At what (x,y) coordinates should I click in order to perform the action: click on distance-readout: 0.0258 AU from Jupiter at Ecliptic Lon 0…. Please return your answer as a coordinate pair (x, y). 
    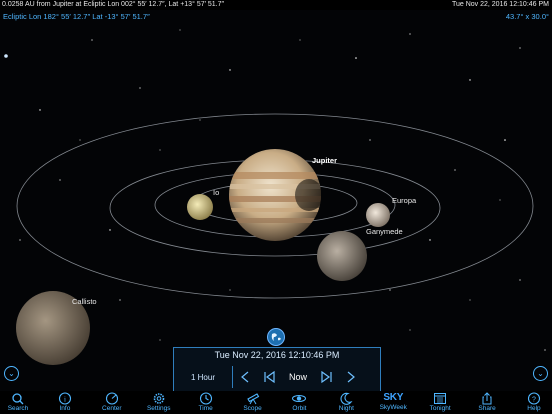
    Looking at the image, I should click on (113, 4).